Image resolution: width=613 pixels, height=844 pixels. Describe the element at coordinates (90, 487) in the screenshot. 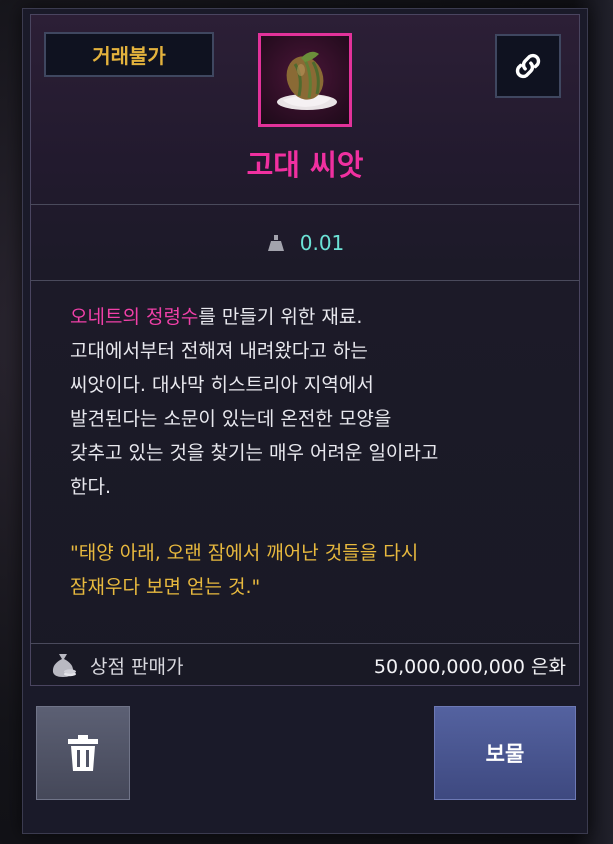

I see `description-line: 한다.` at that location.